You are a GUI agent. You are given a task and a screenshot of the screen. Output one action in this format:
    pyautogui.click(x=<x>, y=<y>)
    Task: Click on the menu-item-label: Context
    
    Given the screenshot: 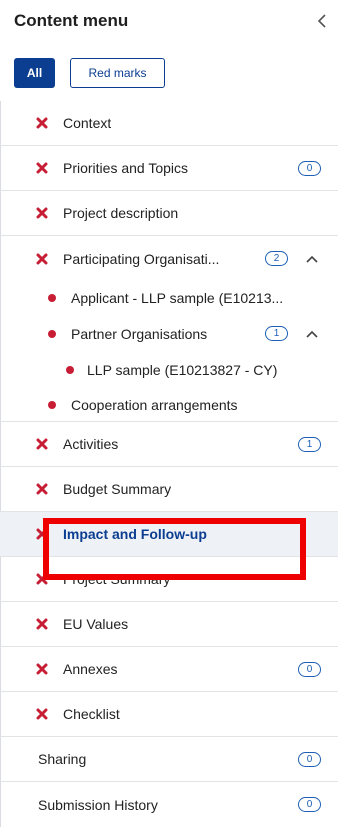 What is the action you would take?
    pyautogui.click(x=87, y=123)
    